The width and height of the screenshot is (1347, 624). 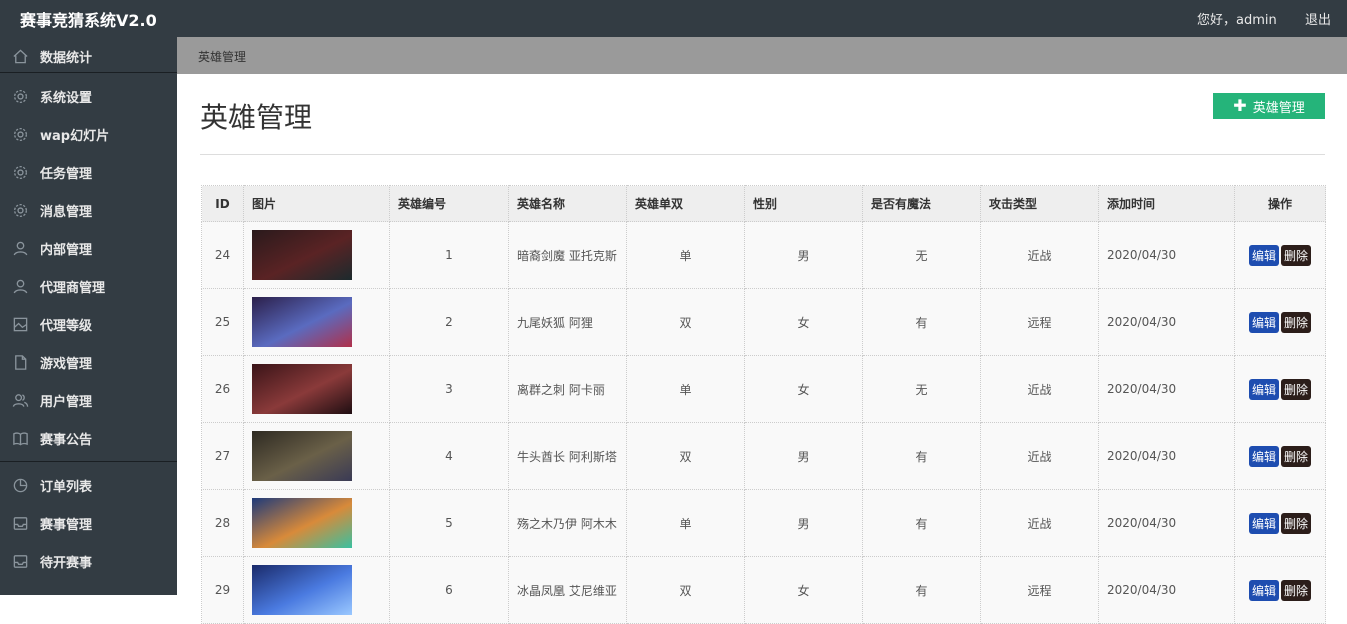 What do you see at coordinates (88, 561) in the screenshot?
I see `sidebar-item: 待开赛事` at bounding box center [88, 561].